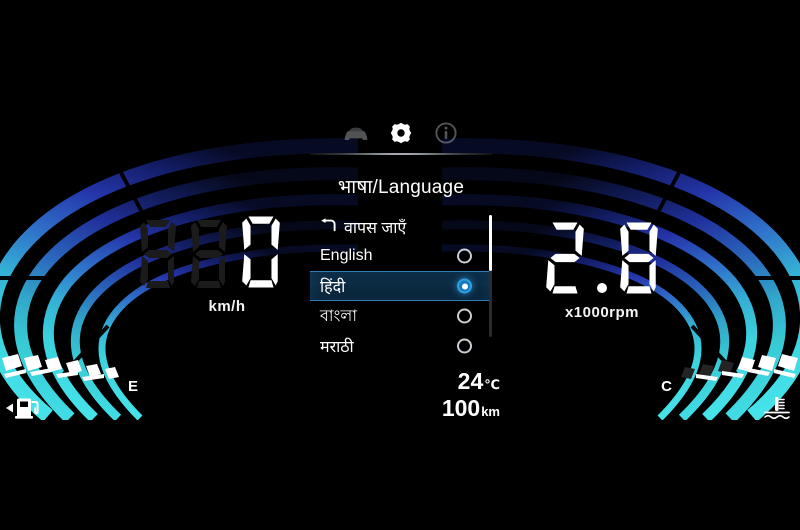  Describe the element at coordinates (401, 256) in the screenshot. I see `language-option-english: English` at that location.